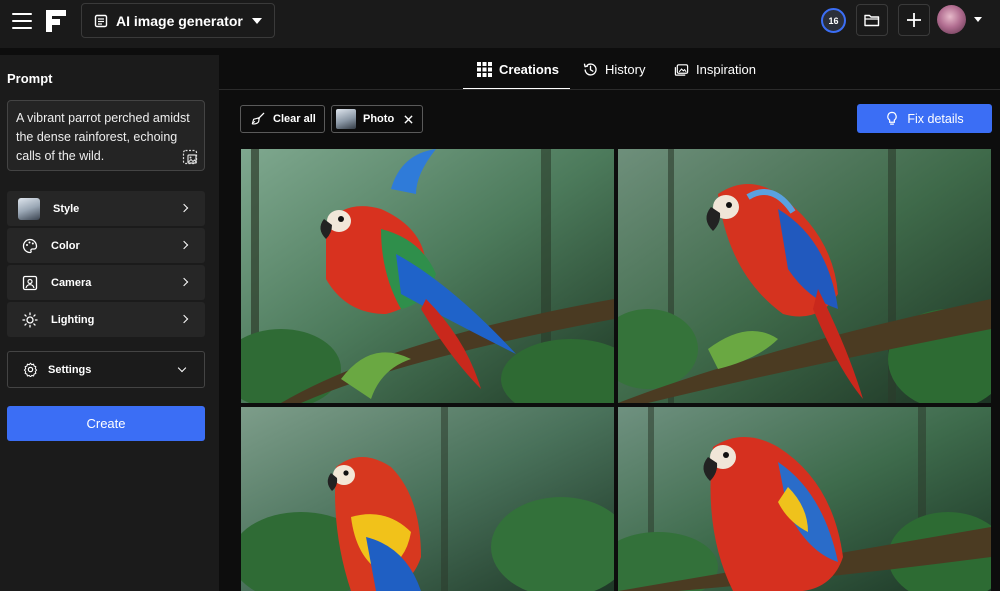  I want to click on fix-details-button: Fix details, so click(924, 118).